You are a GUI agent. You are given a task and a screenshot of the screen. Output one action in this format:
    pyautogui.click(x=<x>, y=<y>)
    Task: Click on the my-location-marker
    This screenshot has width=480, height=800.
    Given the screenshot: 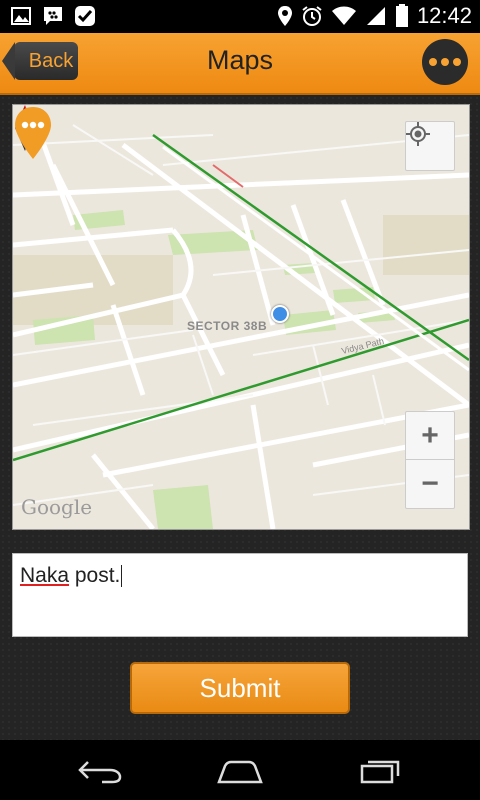 What is the action you would take?
    pyautogui.click(x=280, y=314)
    